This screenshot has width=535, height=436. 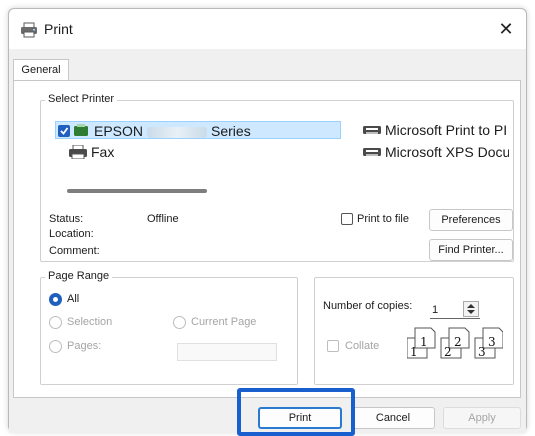 What do you see at coordinates (163, 219) in the screenshot?
I see `status-value: Offline` at bounding box center [163, 219].